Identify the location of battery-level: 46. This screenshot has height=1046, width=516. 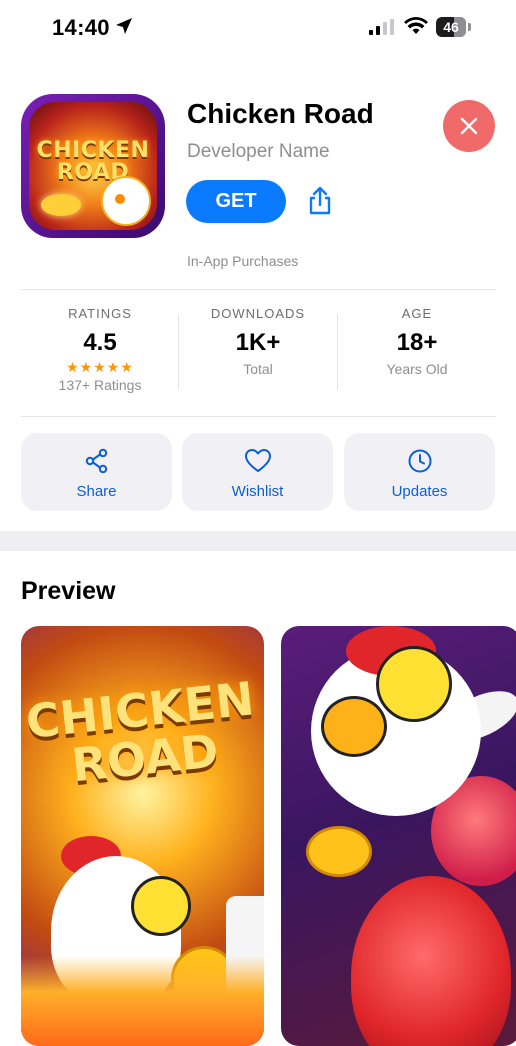
(451, 27).